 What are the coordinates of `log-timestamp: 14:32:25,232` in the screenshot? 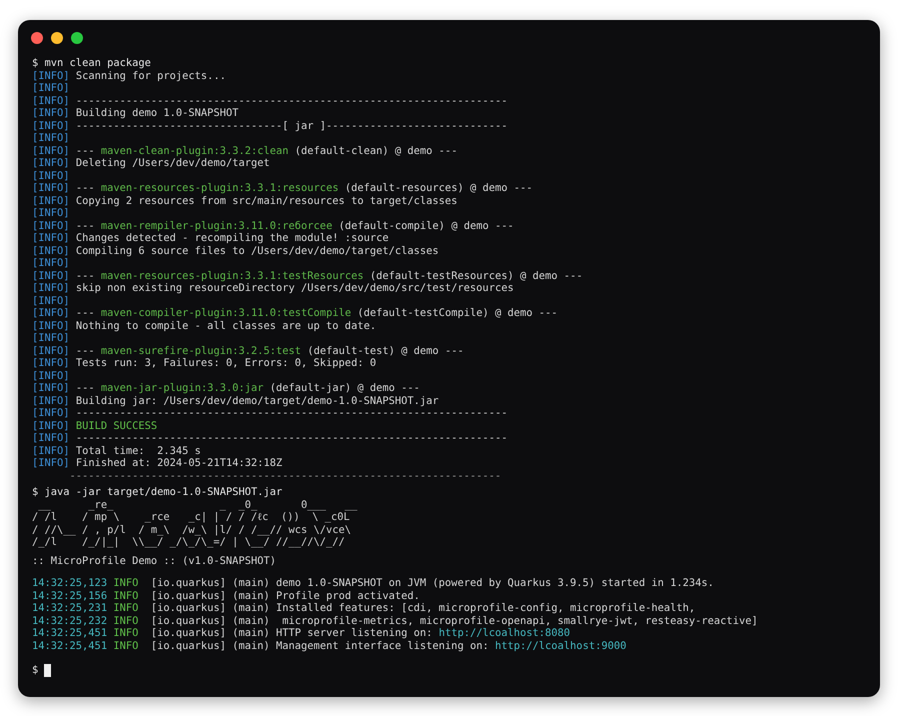 It's located at (70, 620).